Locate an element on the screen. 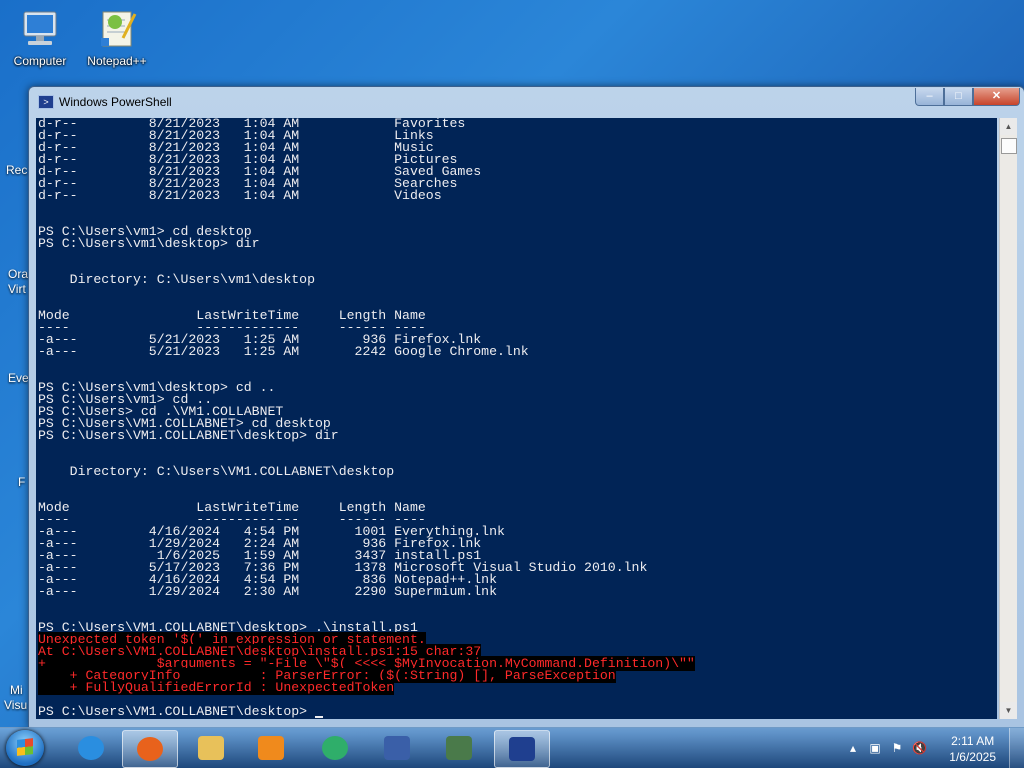 The image size is (1024, 768). taskbar-button-internet-explorer is located at coordinates (91, 748).